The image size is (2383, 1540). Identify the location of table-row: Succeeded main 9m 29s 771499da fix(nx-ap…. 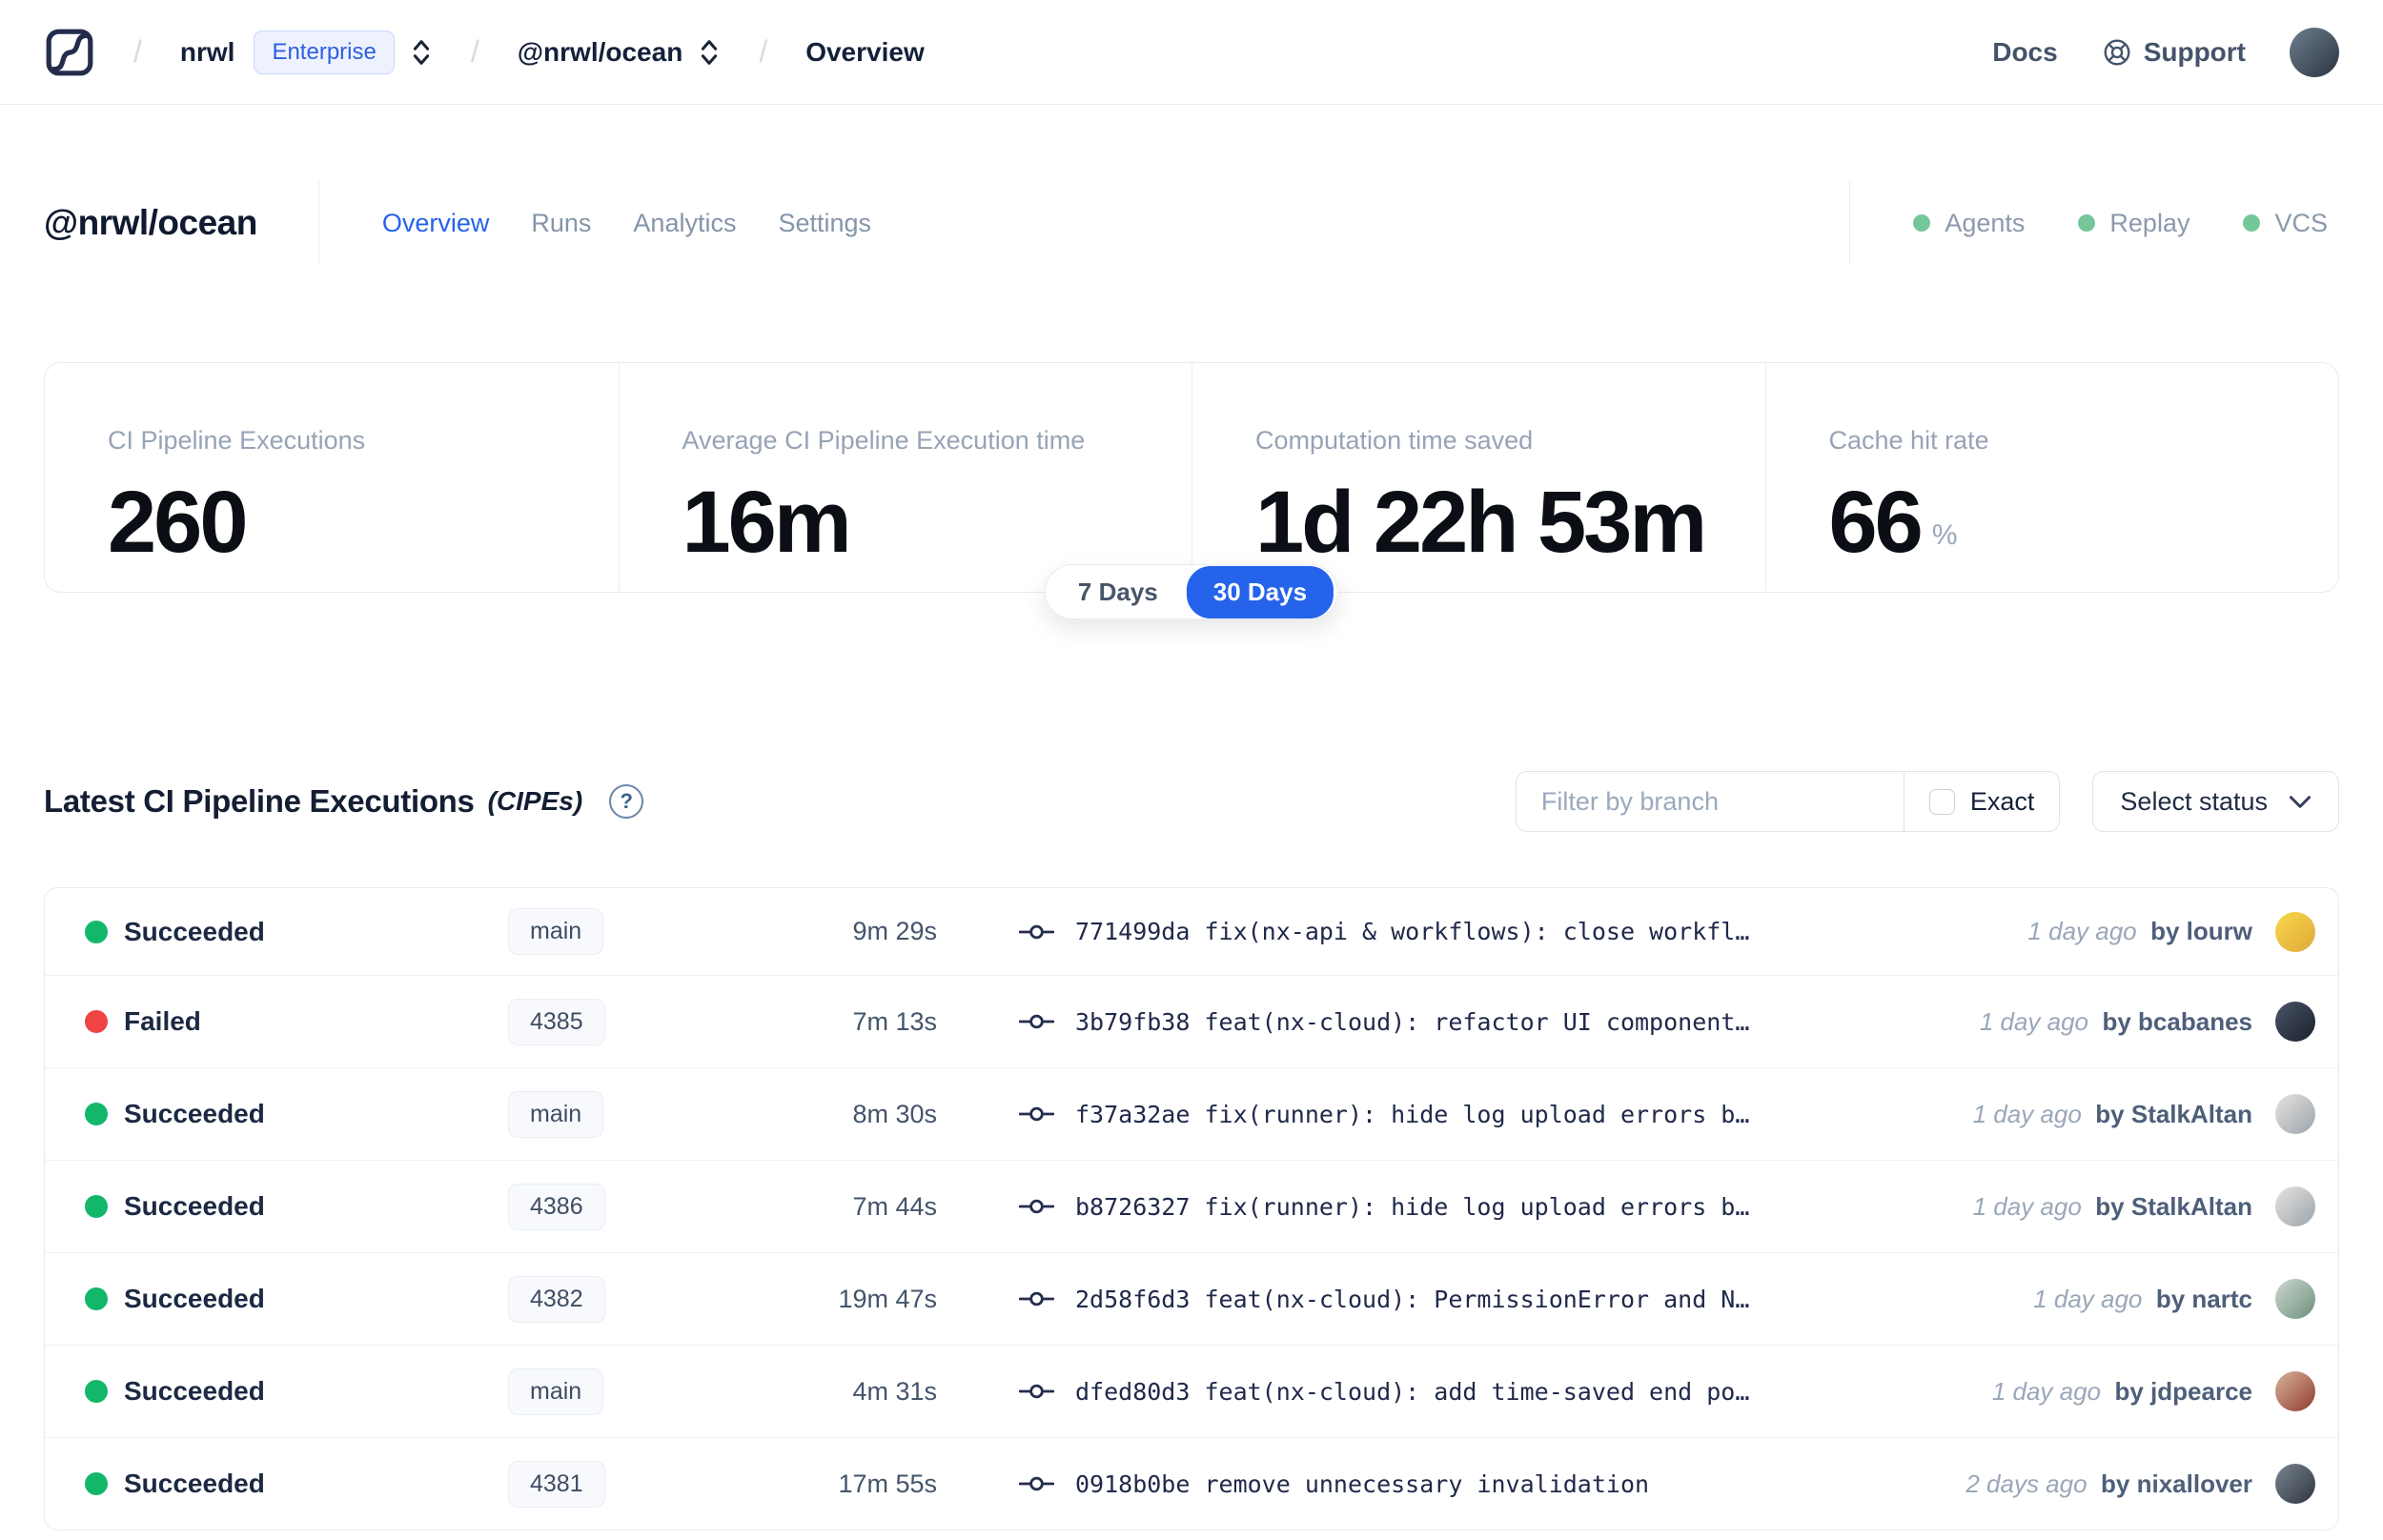
(1191, 931).